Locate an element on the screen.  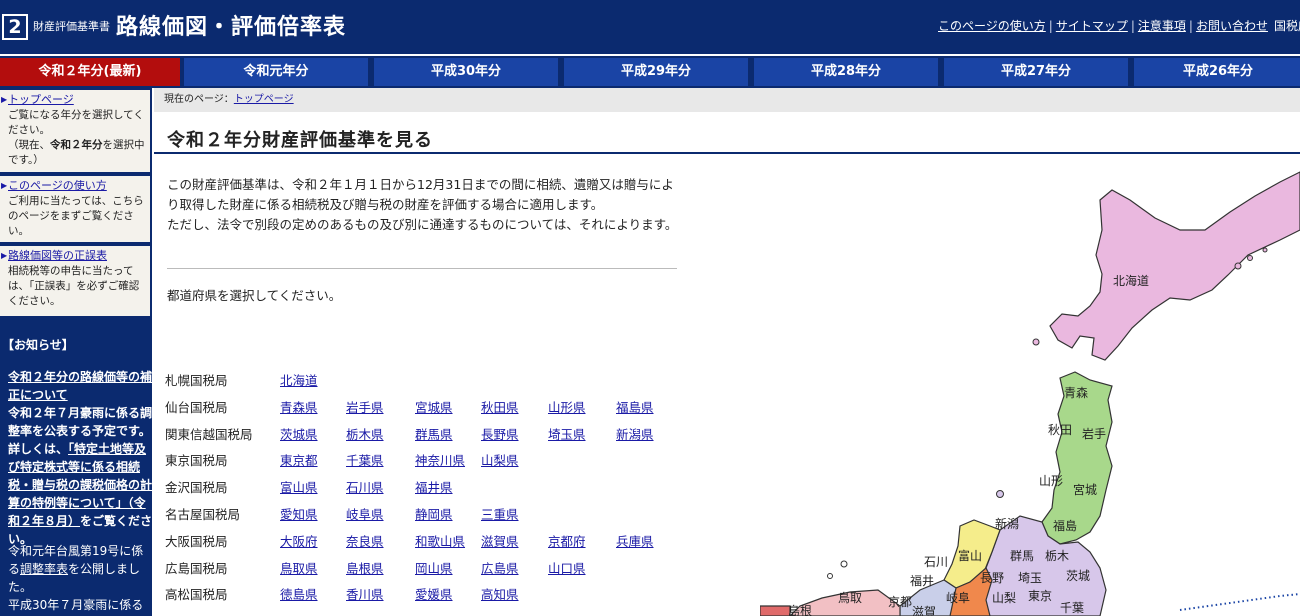
prefecture-link: 三重県 is located at coordinates (500, 513).